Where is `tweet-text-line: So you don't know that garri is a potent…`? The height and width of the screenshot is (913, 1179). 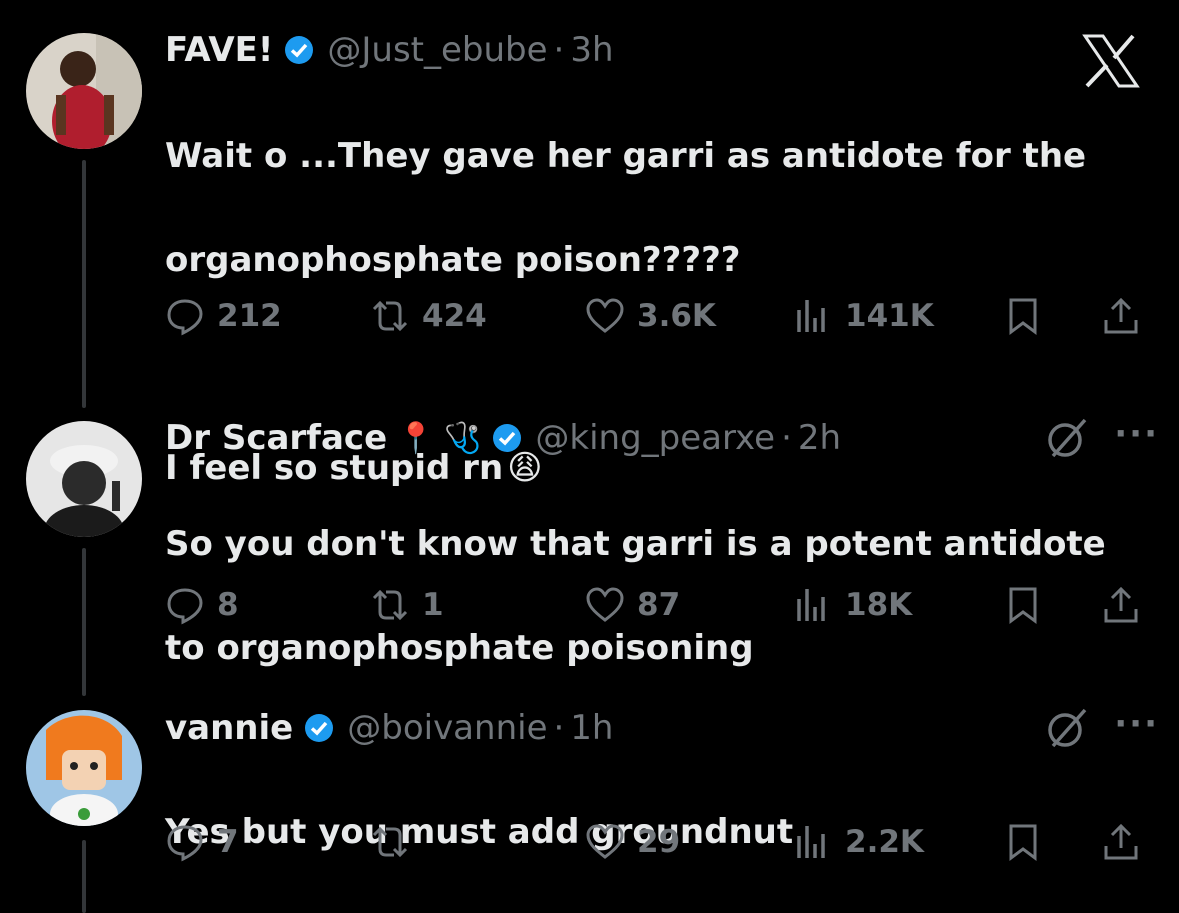 tweet-text-line: So you don't know that garri is a potent… is located at coordinates (635, 544).